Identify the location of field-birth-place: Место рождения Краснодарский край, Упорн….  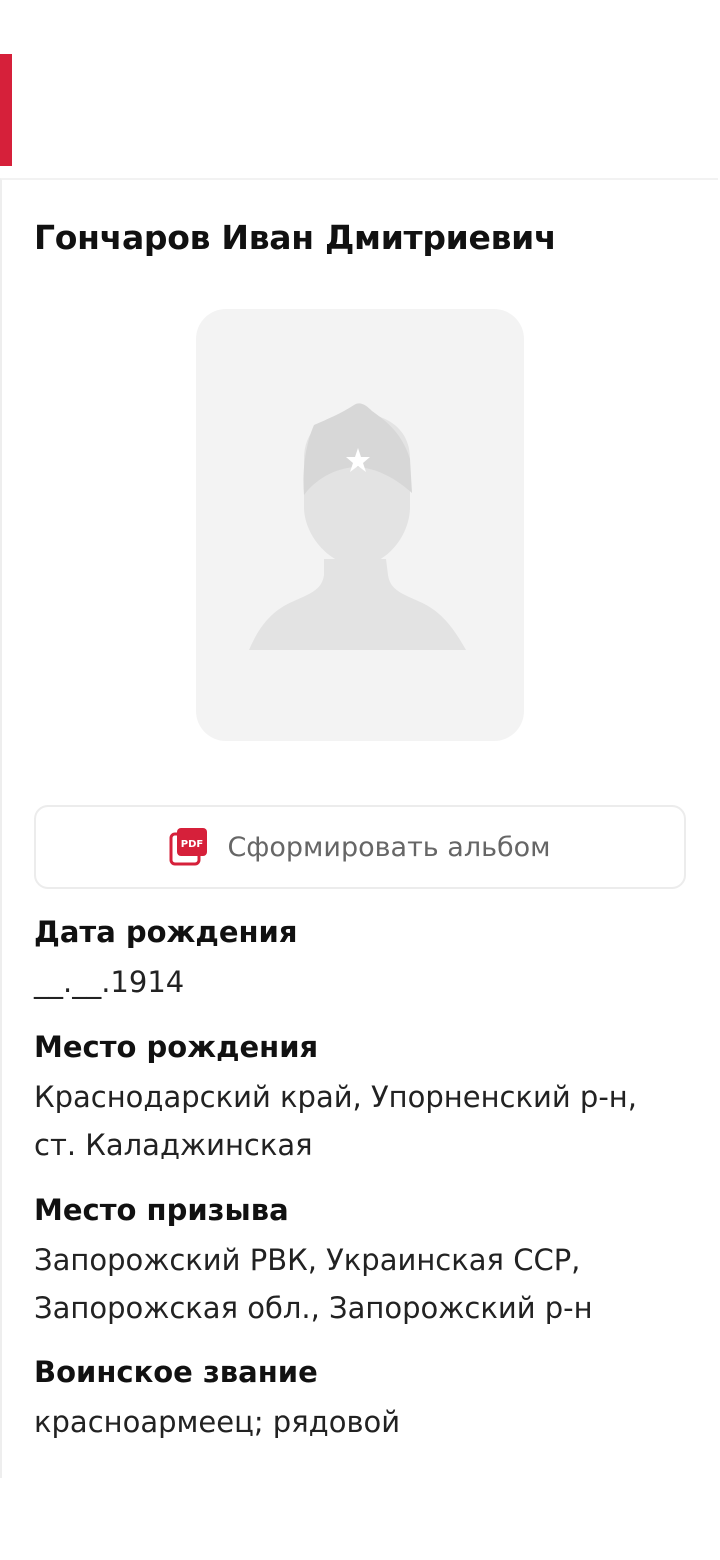
(354, 1098).